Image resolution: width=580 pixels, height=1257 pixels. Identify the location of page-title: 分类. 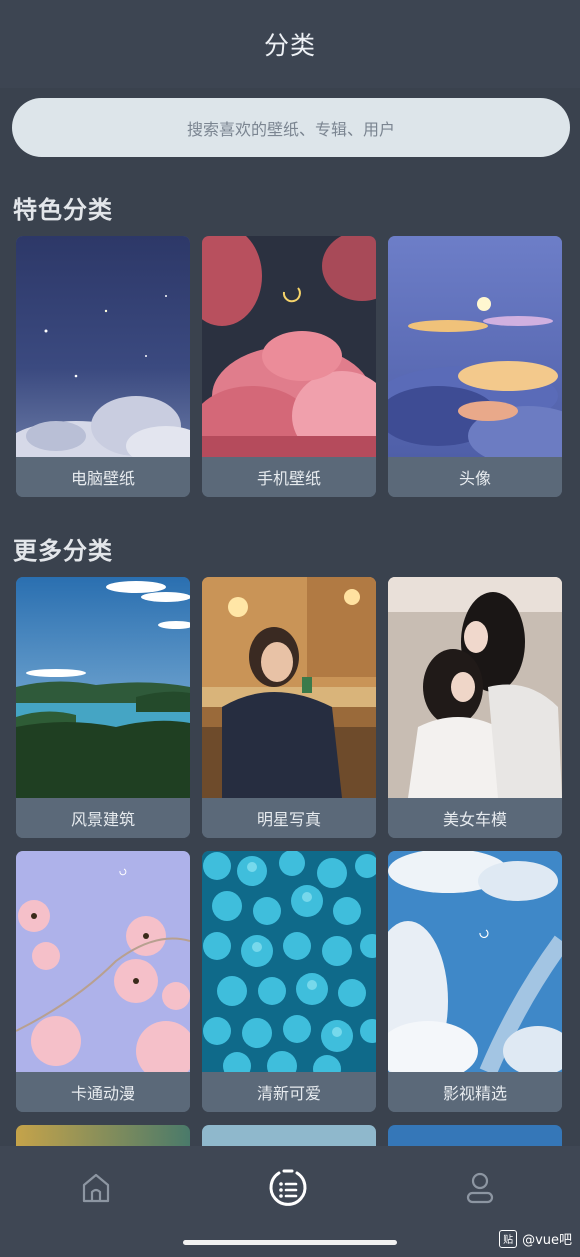
(289, 45).